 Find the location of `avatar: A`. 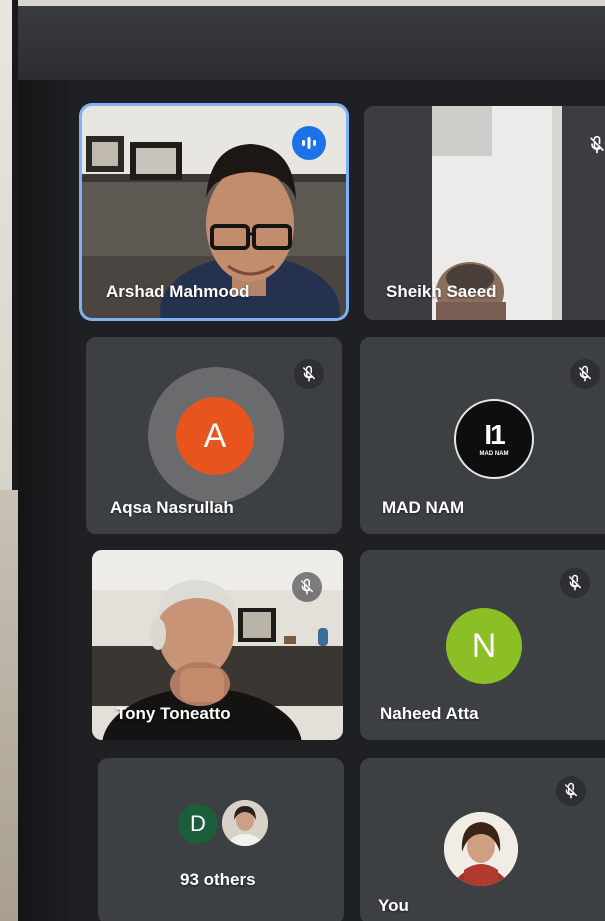

avatar: A is located at coordinates (215, 436).